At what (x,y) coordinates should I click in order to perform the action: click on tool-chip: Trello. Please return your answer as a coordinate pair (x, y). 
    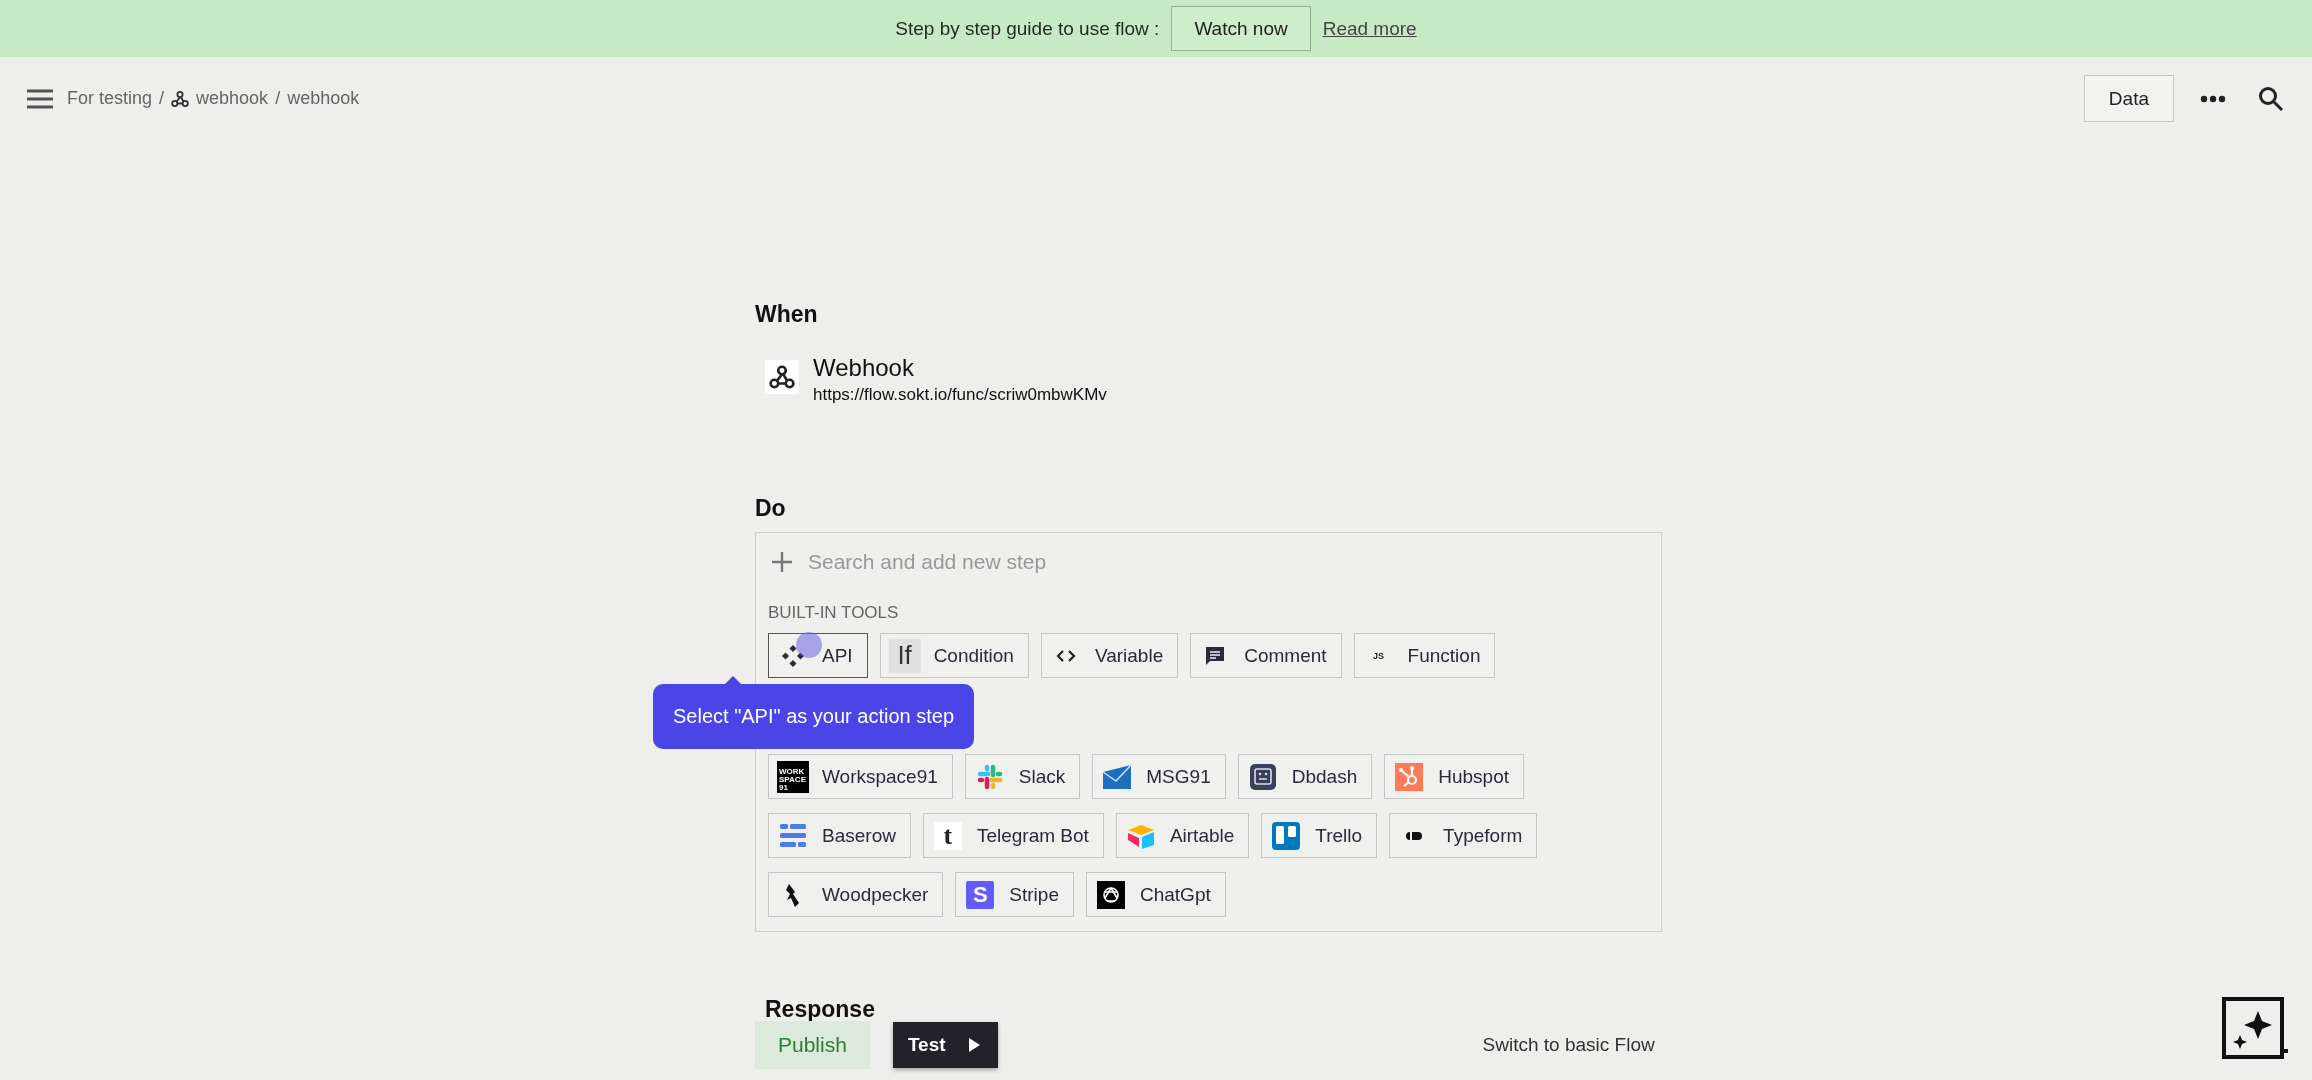
    Looking at the image, I should click on (1319, 835).